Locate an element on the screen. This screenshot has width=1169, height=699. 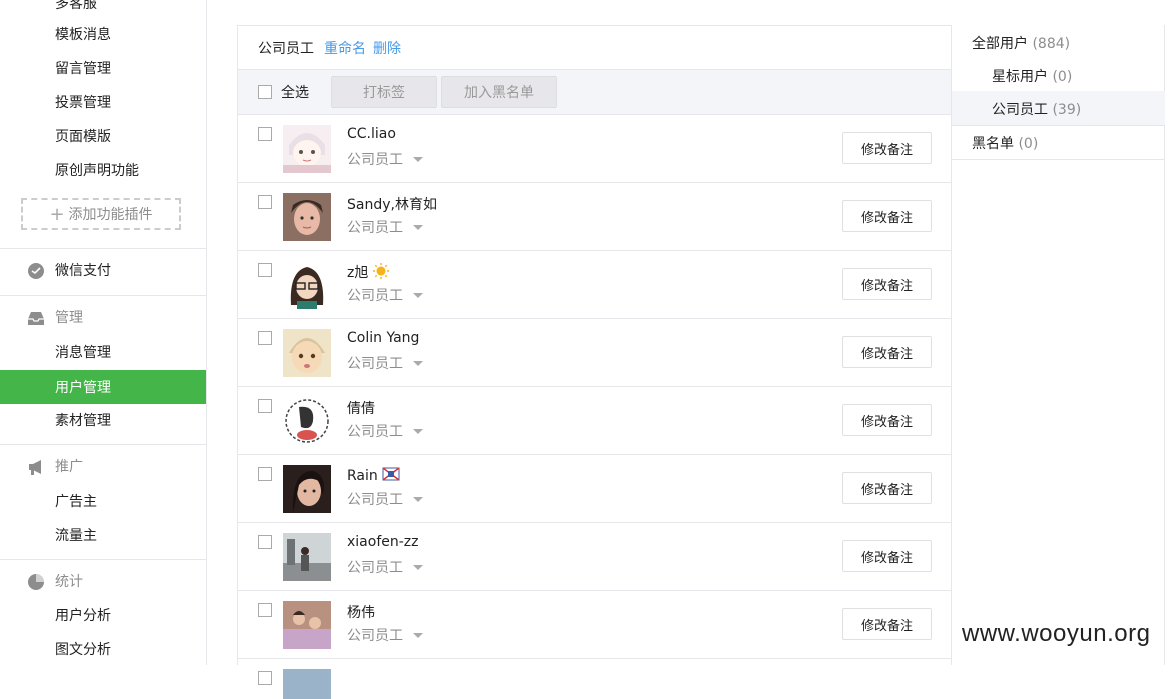
flag-emoji-icon is located at coordinates (391, 474).